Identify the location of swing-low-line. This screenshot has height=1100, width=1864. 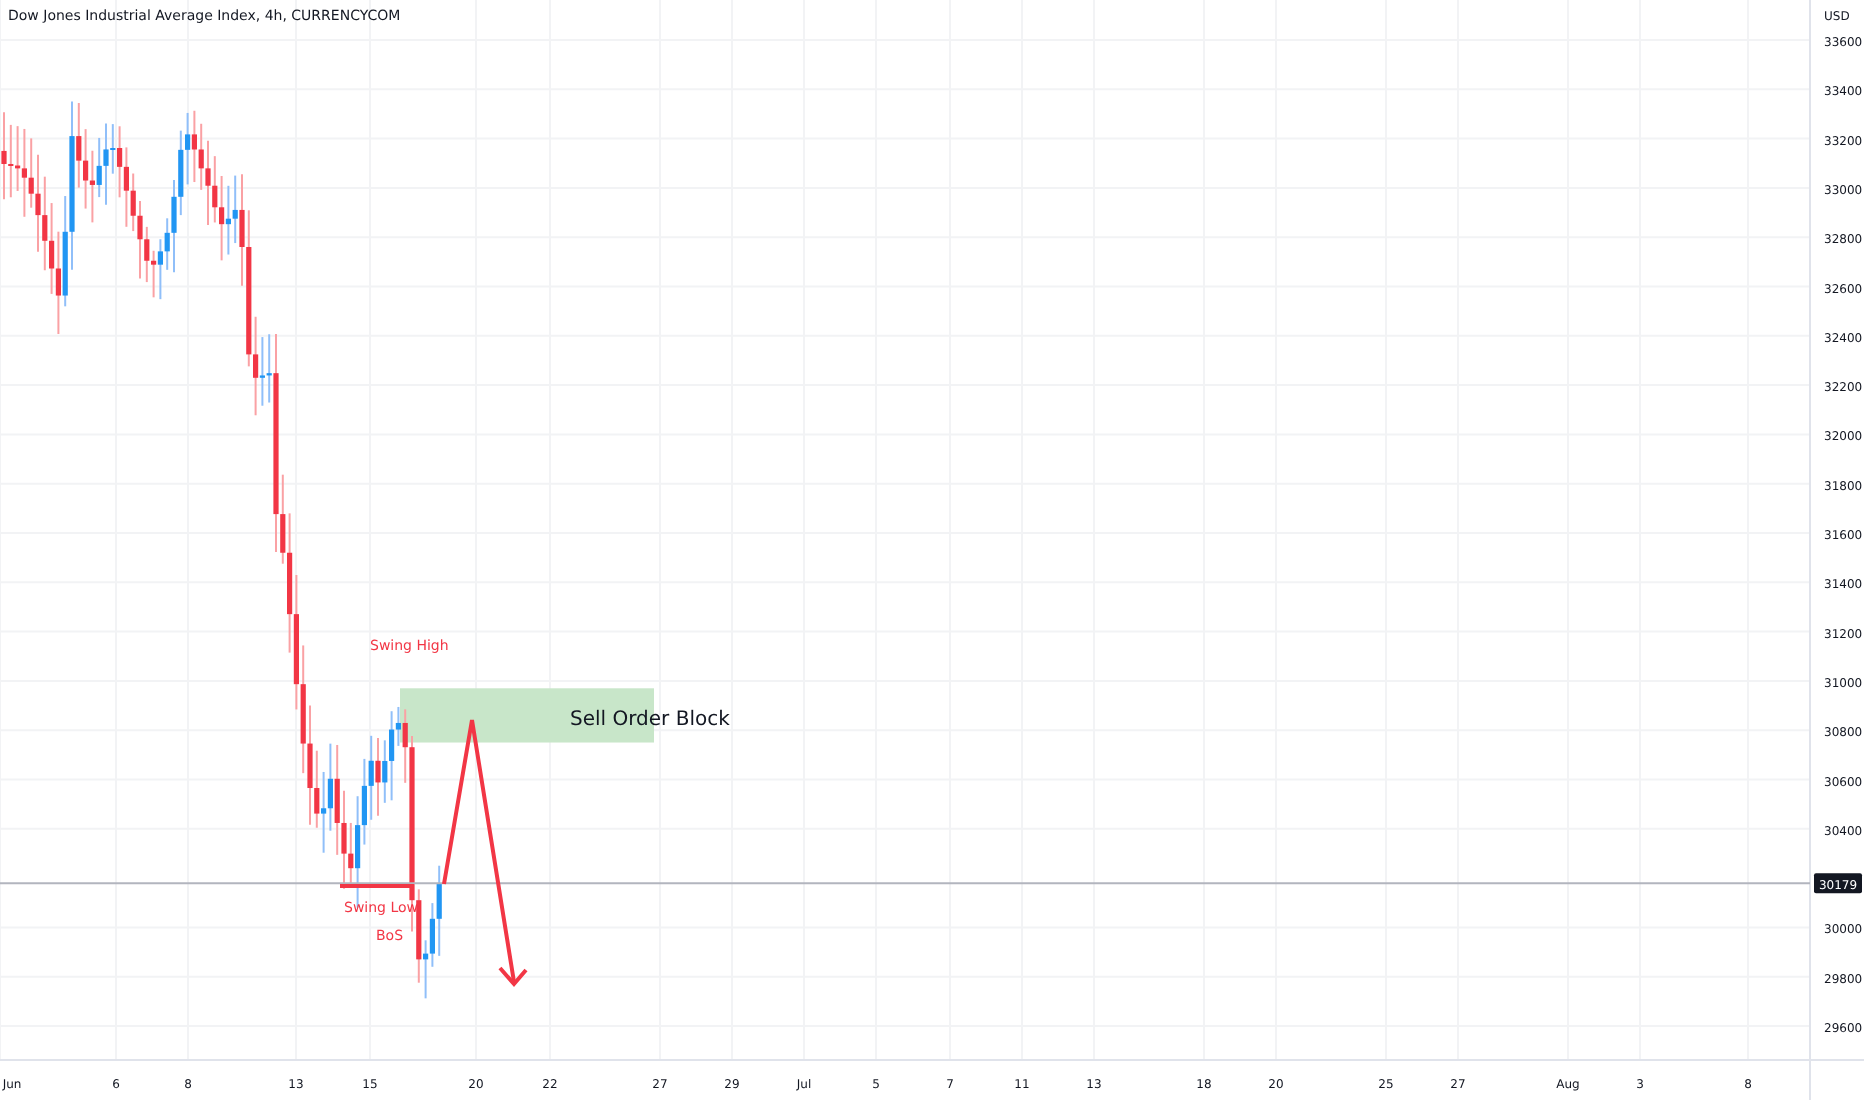
(377, 886).